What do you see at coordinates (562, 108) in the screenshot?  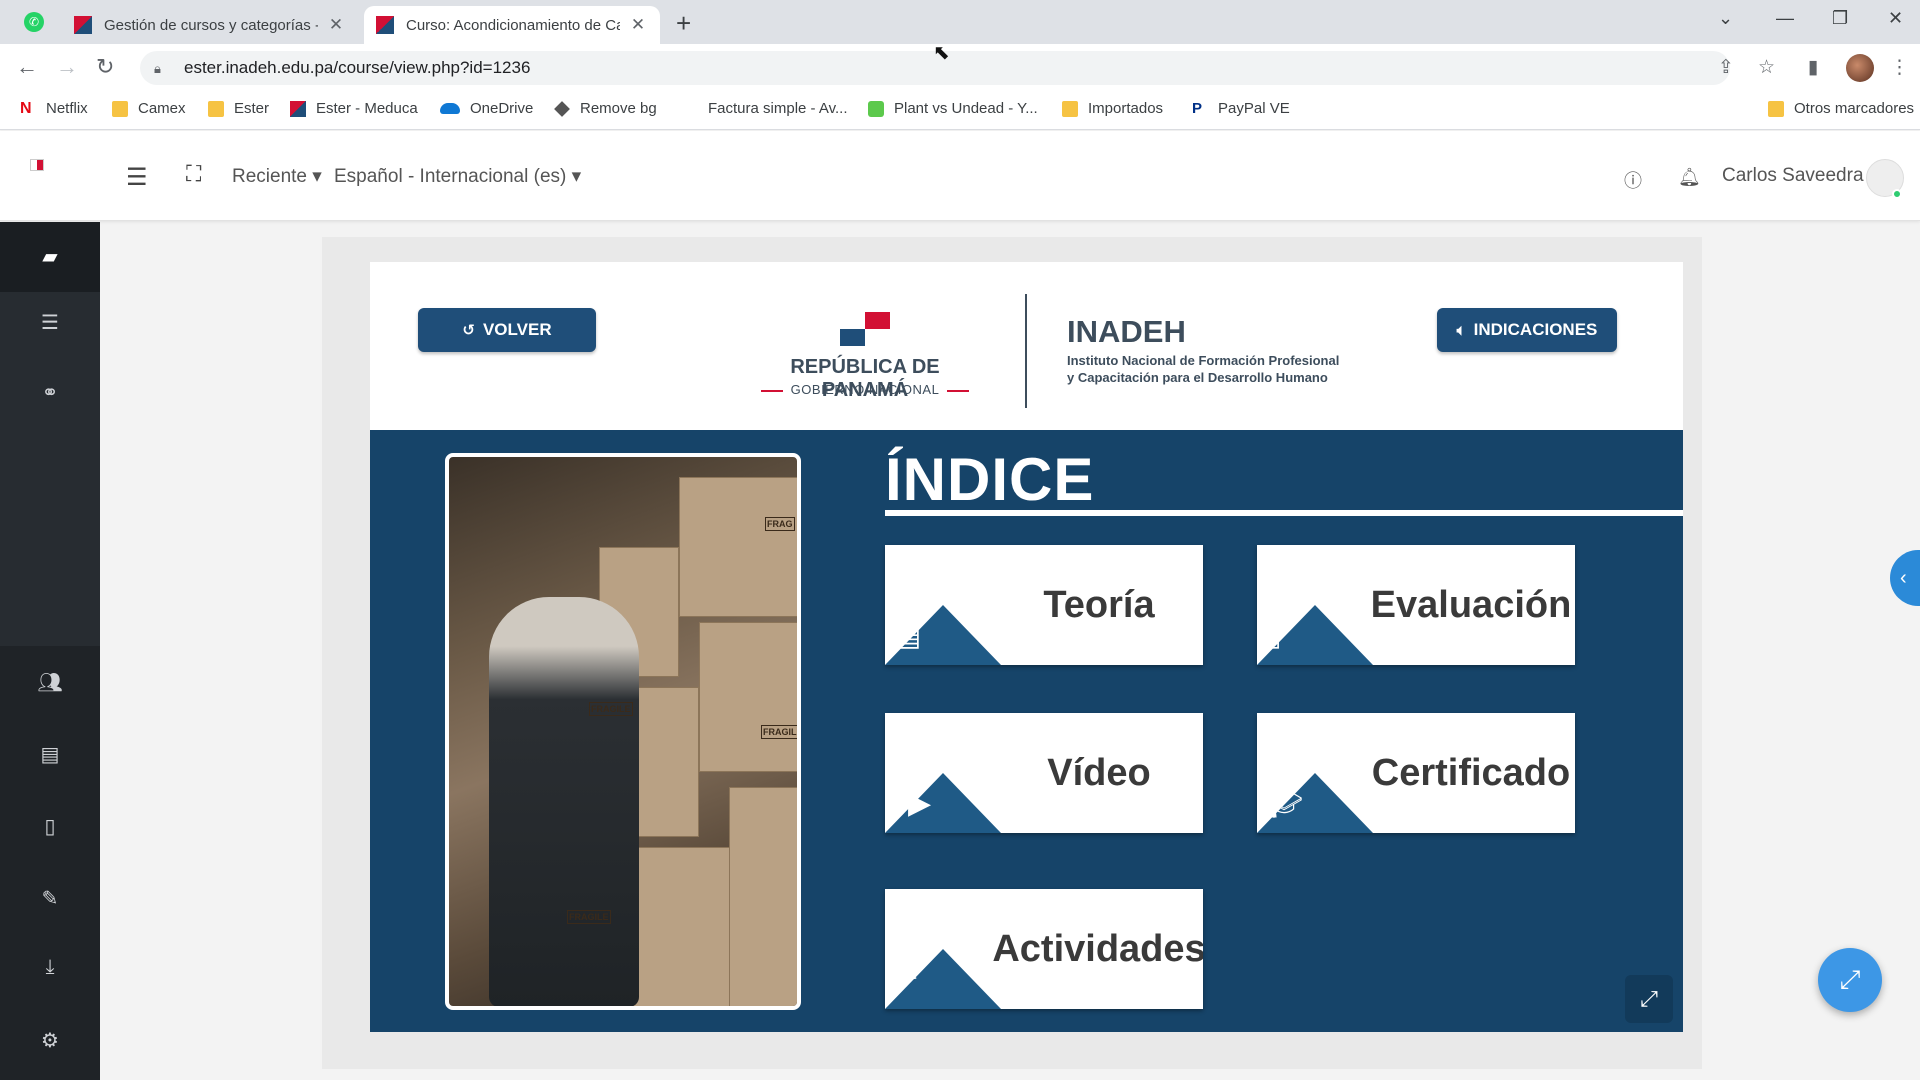 I see `layers-icon` at bounding box center [562, 108].